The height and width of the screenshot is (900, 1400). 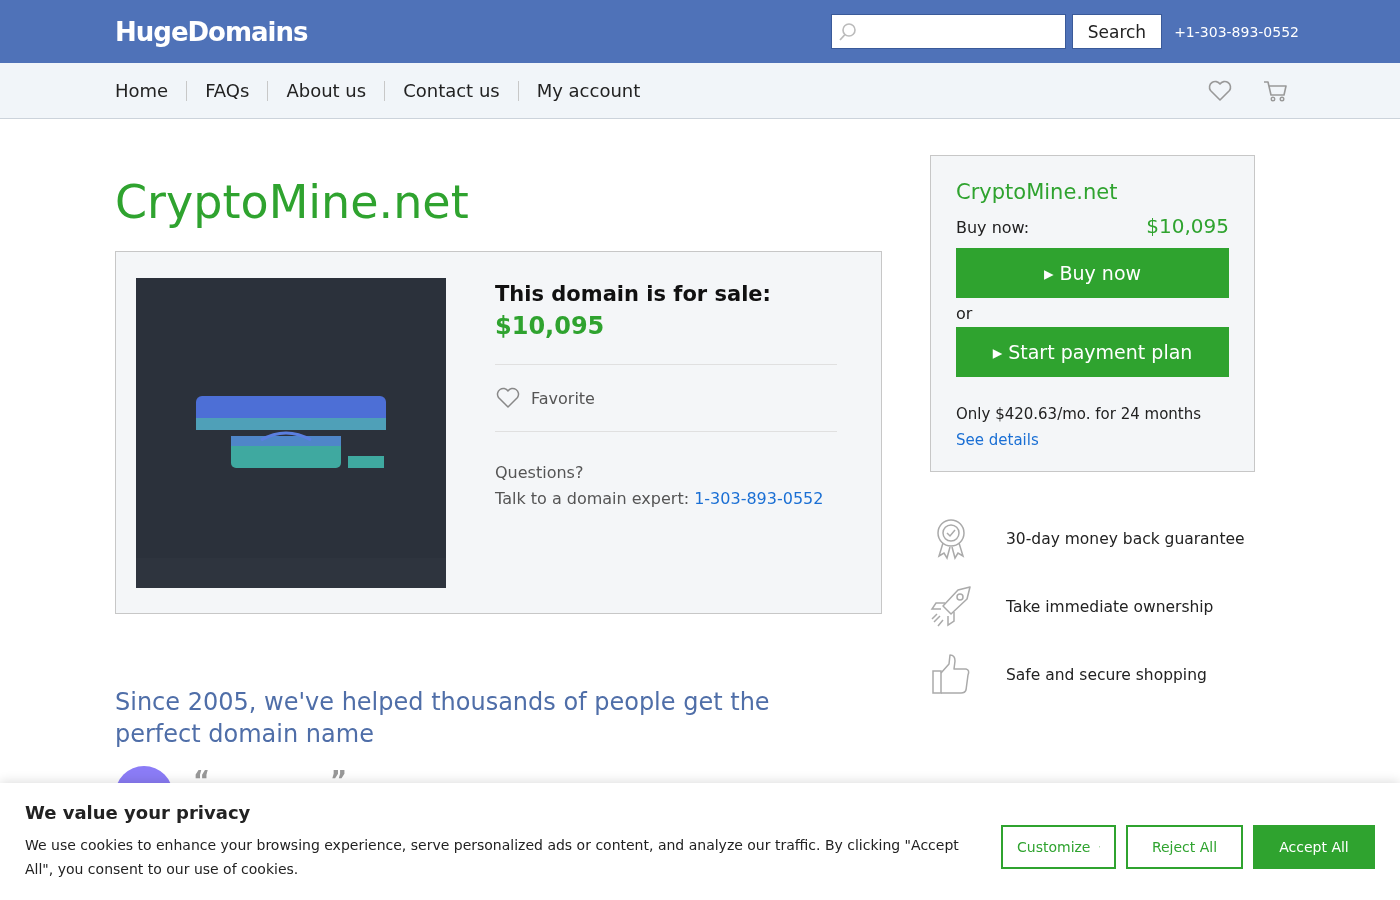 What do you see at coordinates (443, 718) in the screenshot?
I see `section-heading: Since 2005, we've helped thousands of people get the perfect domain name` at bounding box center [443, 718].